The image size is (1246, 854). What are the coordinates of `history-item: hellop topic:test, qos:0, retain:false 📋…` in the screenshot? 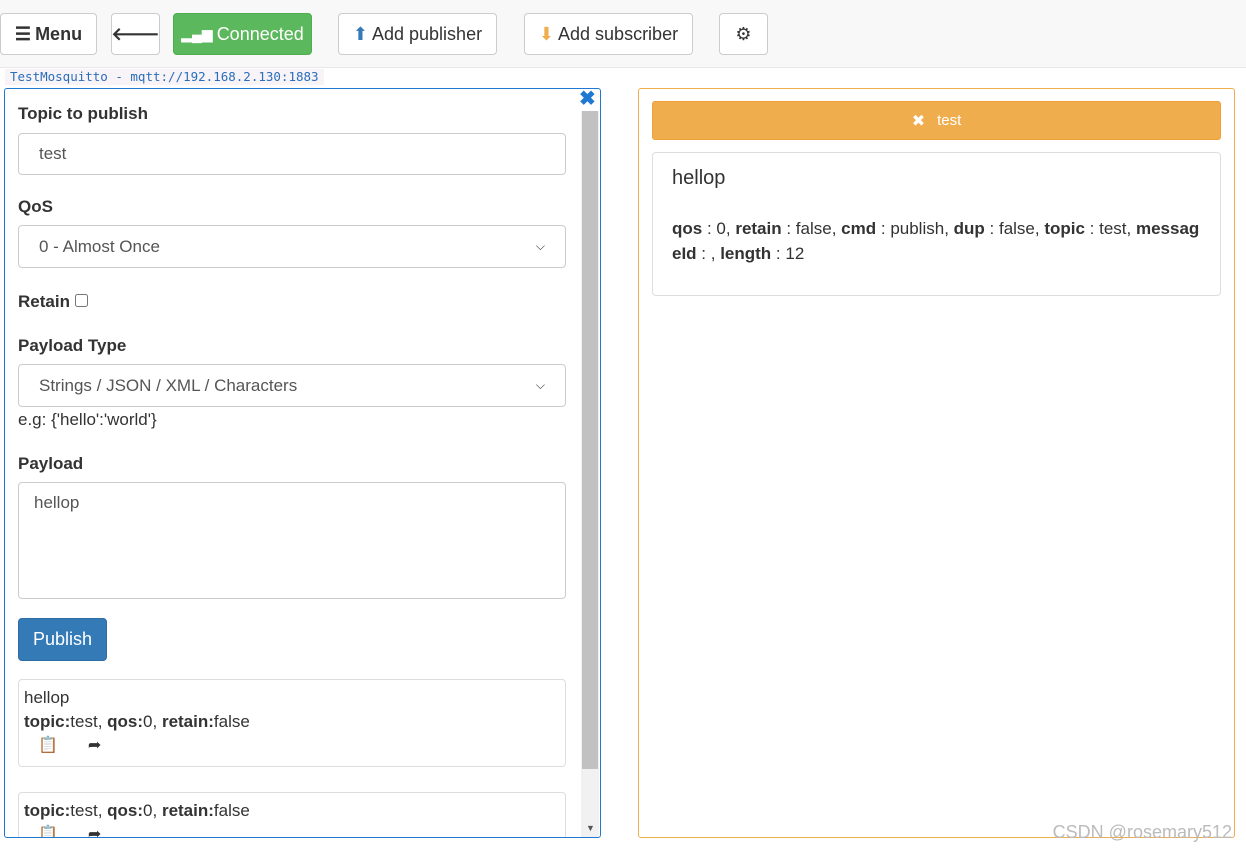 It's located at (292, 723).